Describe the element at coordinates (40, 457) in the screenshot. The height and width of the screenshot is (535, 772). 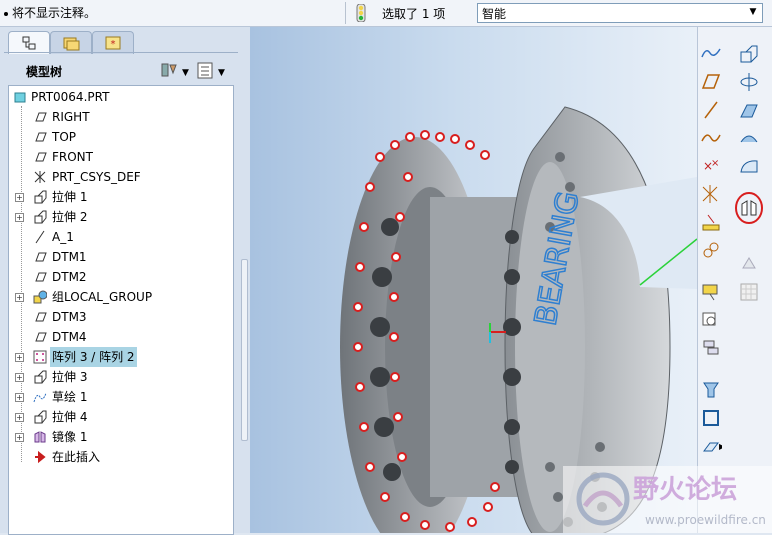
I see `insert-arrow-icon` at that location.